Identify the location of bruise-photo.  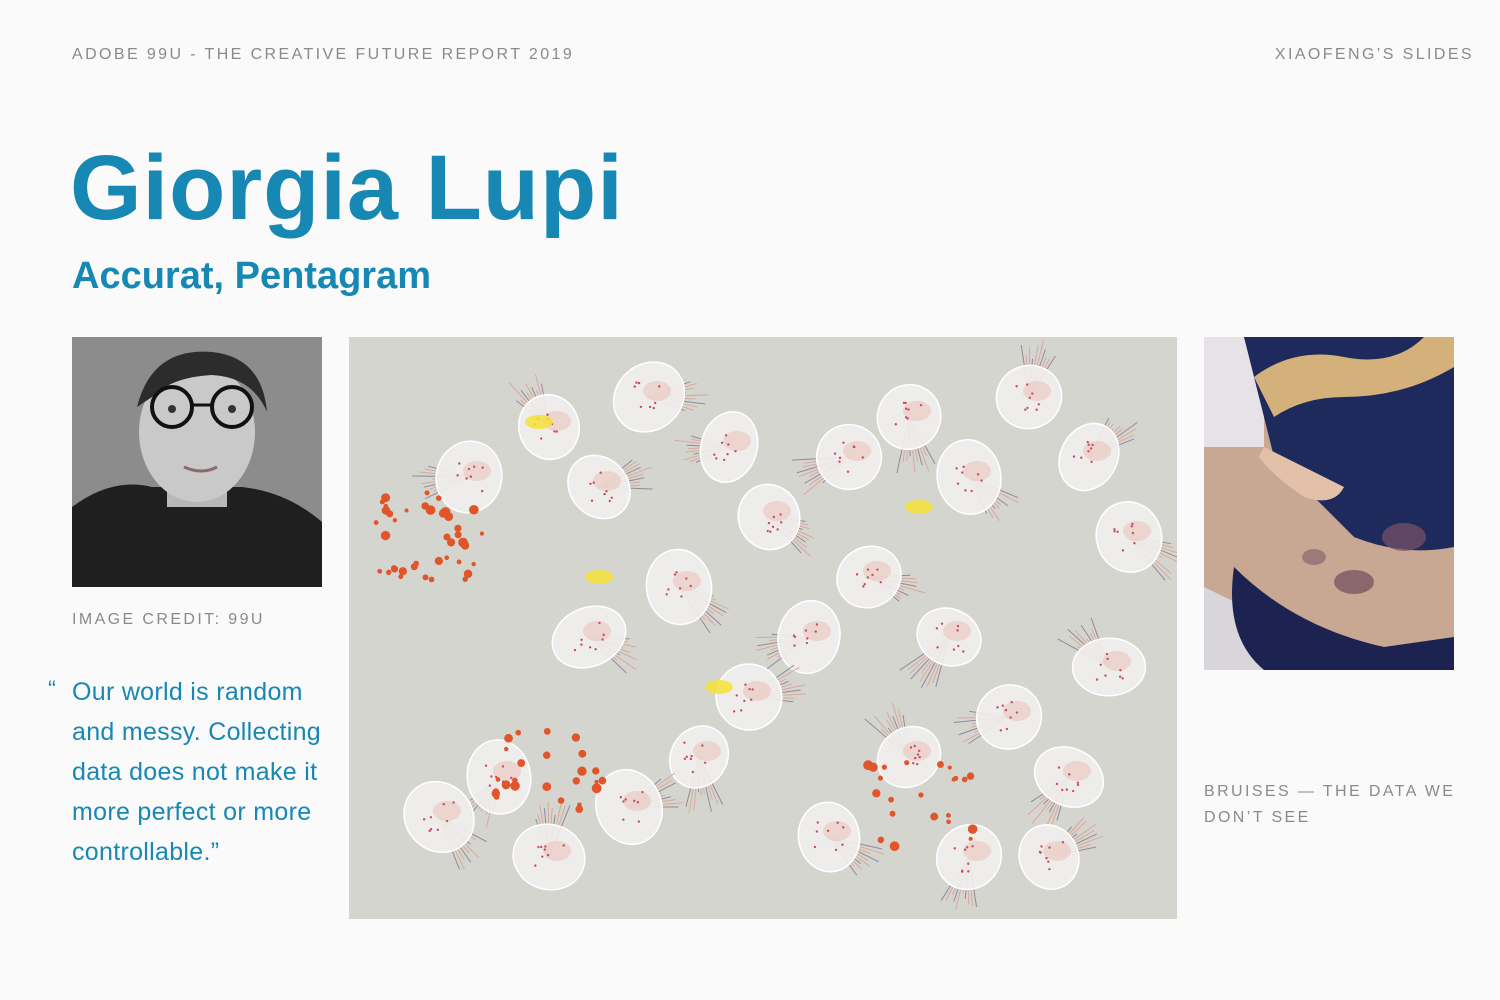
(1329, 503).